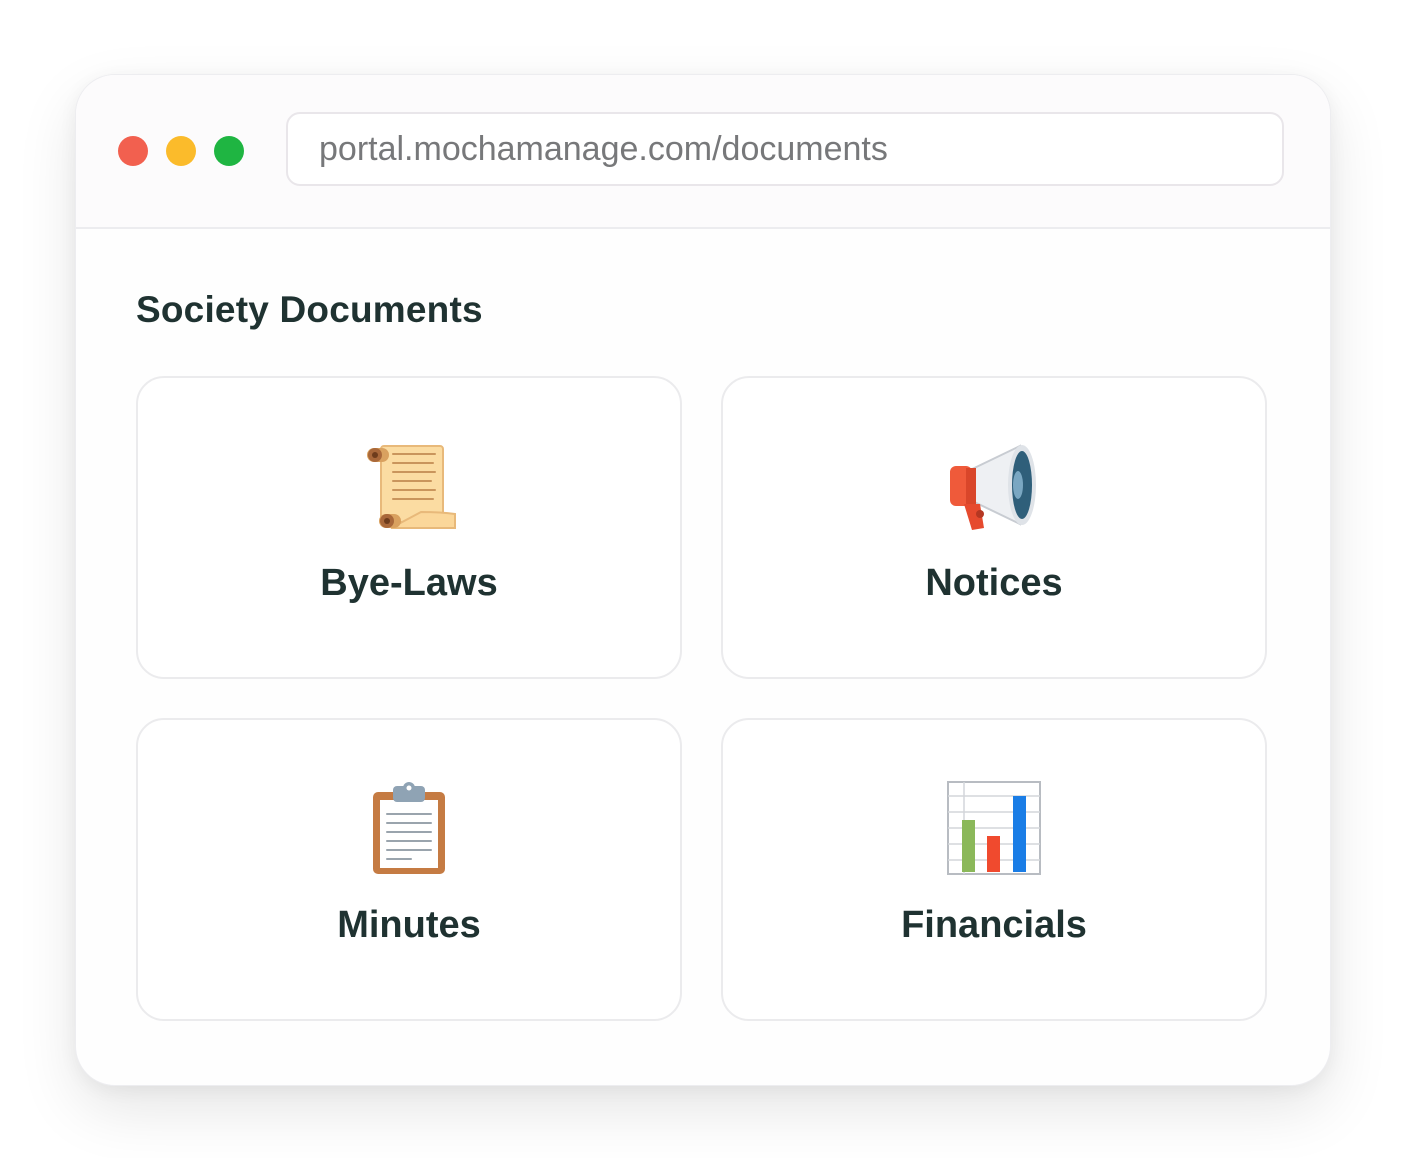  Describe the element at coordinates (409, 925) in the screenshot. I see `card-label: Minutes` at that location.